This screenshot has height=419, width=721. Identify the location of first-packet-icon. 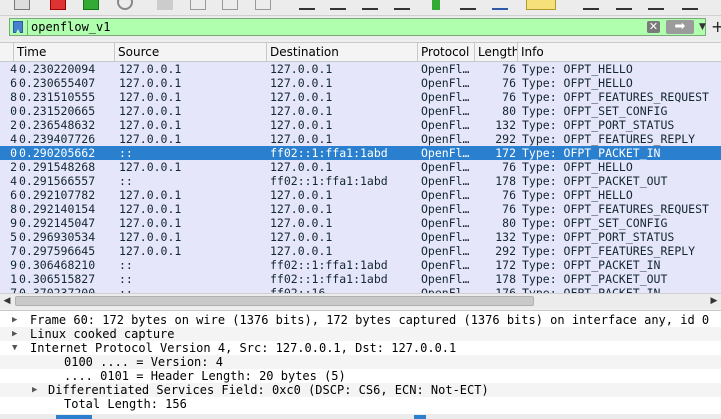
(436, 5).